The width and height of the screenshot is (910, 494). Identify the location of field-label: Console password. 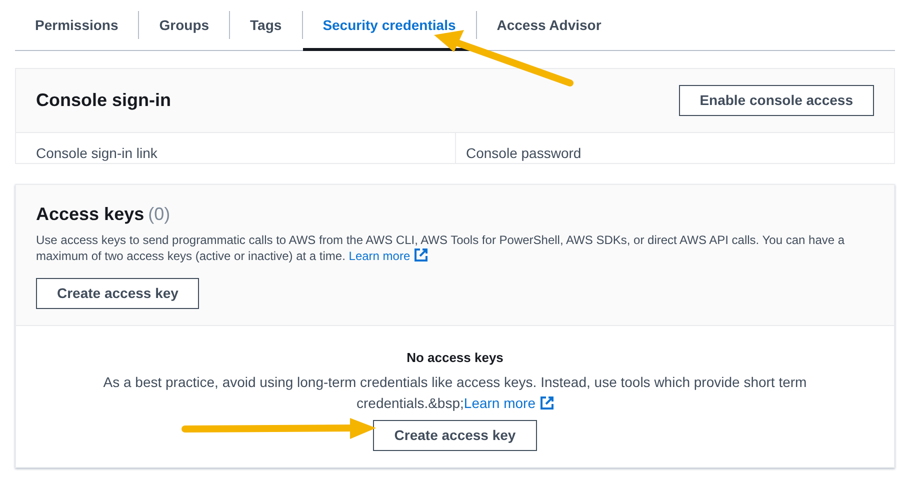
(524, 153).